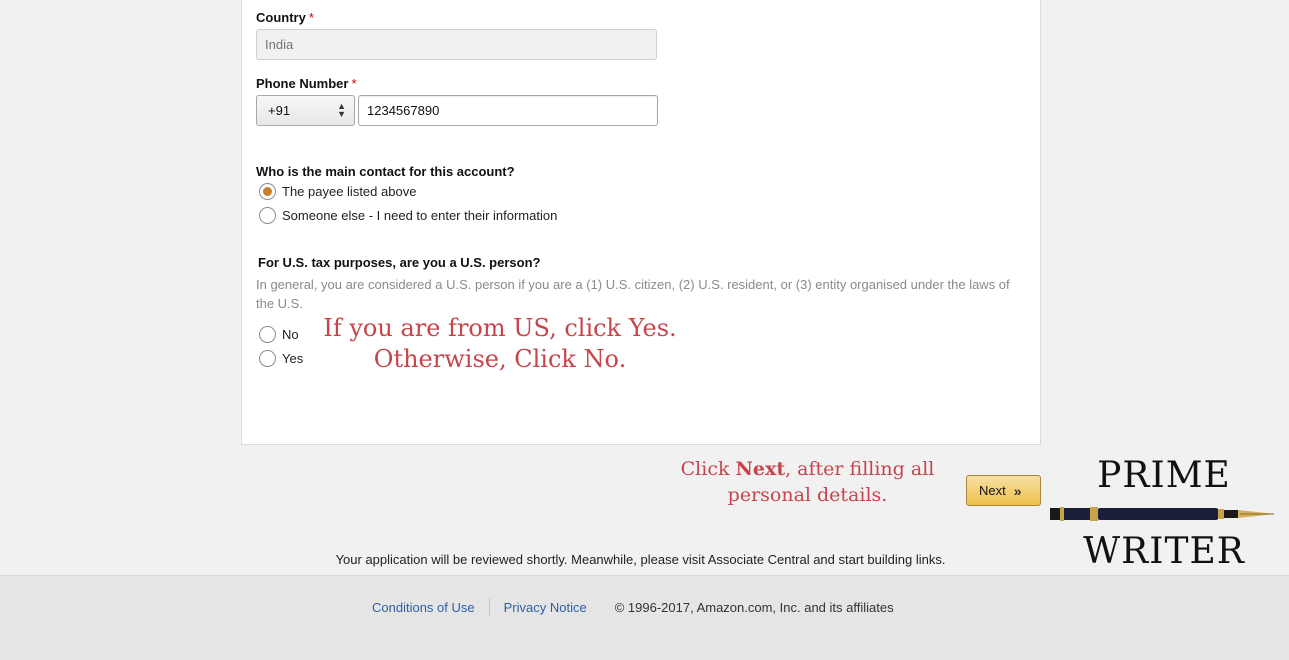  Describe the element at coordinates (760, 469) in the screenshot. I see `annotation-bold: Next` at that location.